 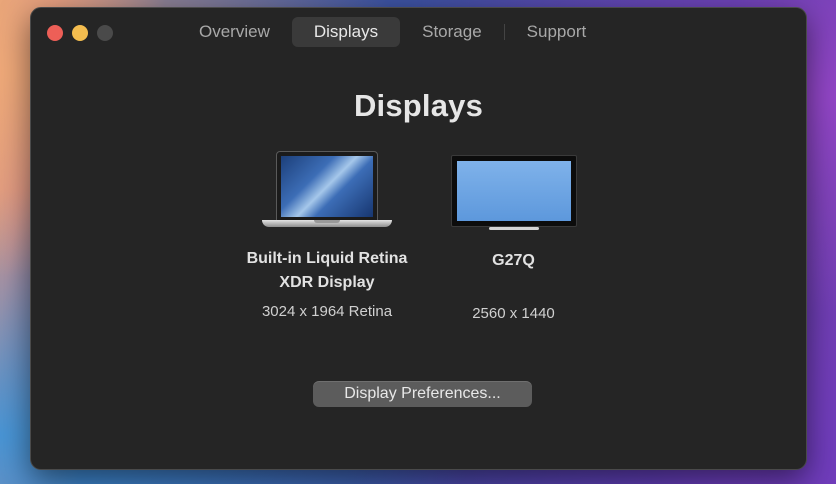 I want to click on minimize-button, so click(x=80, y=33).